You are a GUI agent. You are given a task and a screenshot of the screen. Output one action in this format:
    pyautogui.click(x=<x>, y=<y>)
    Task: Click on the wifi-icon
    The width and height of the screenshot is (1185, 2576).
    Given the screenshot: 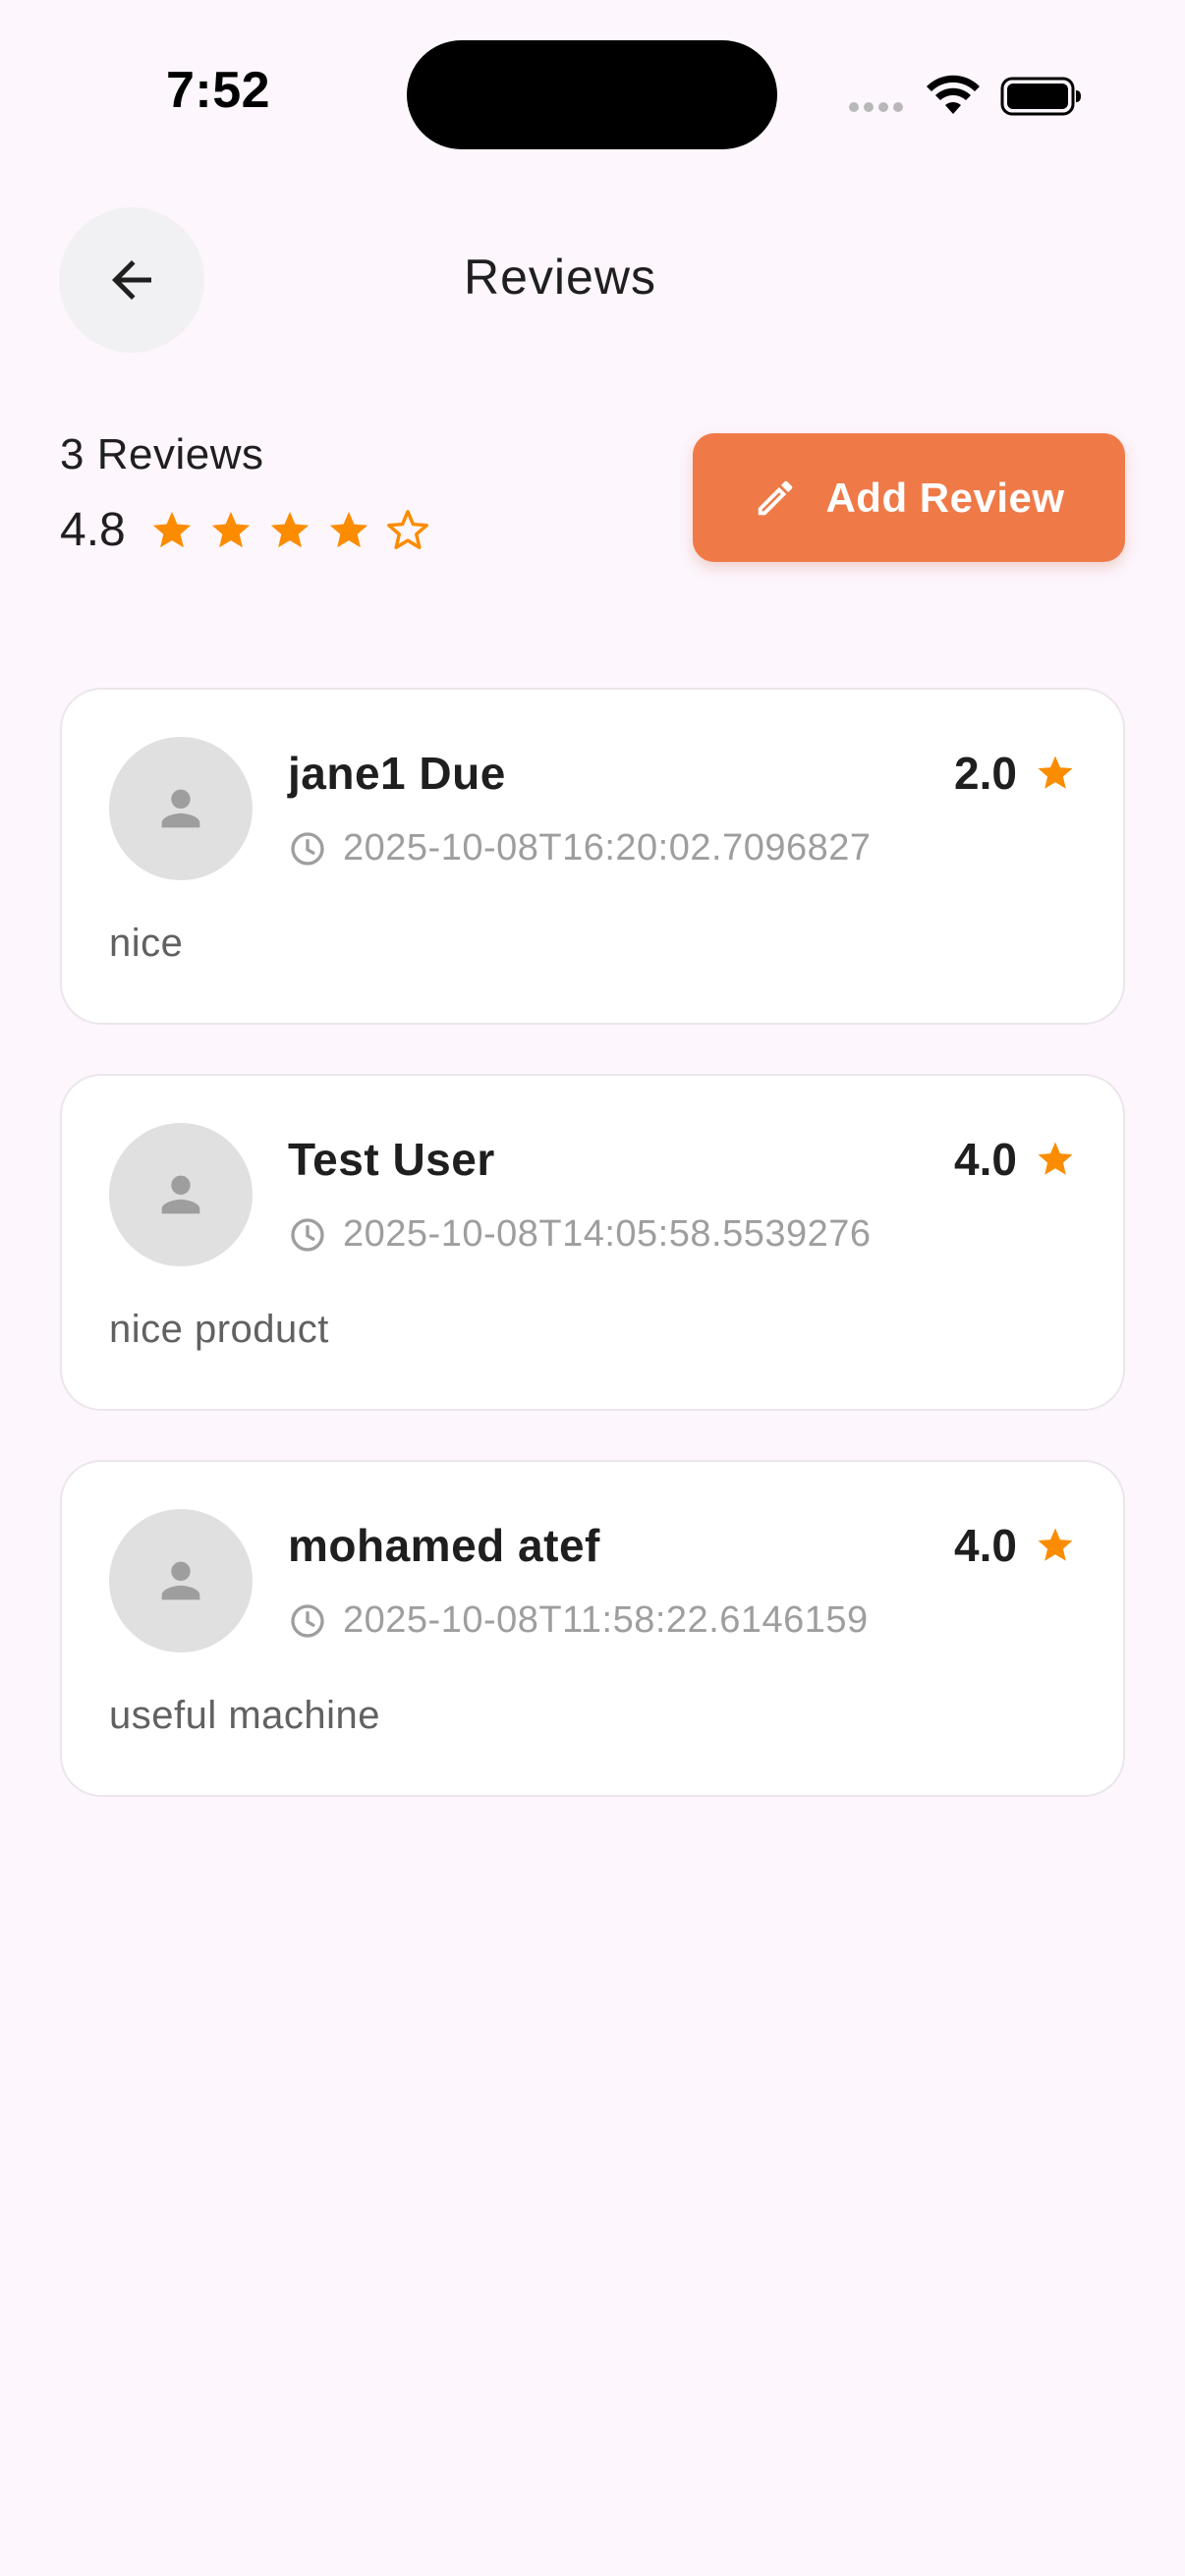 What is the action you would take?
    pyautogui.click(x=954, y=94)
    